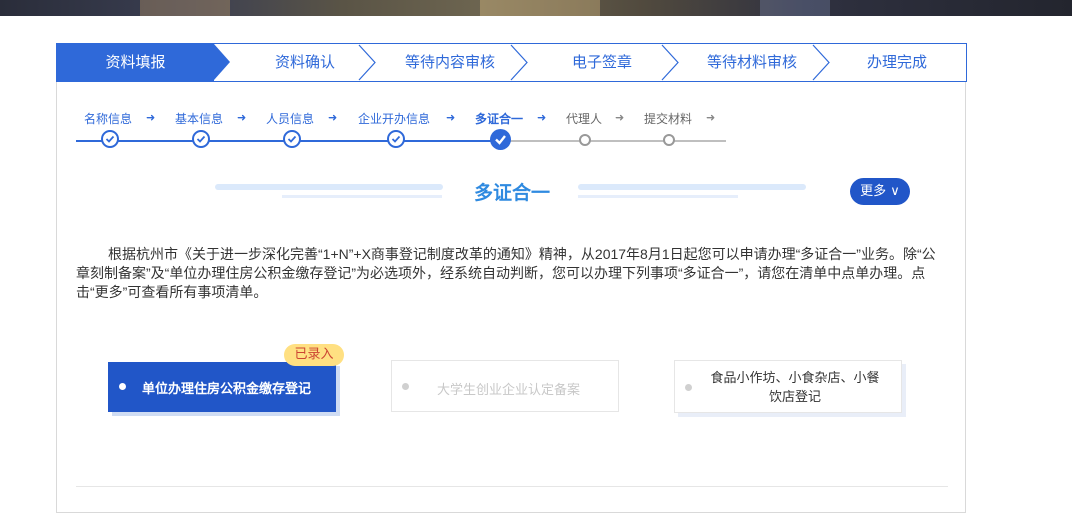  I want to click on option-student-startup: 大学生创业企业认定备案, so click(505, 386).